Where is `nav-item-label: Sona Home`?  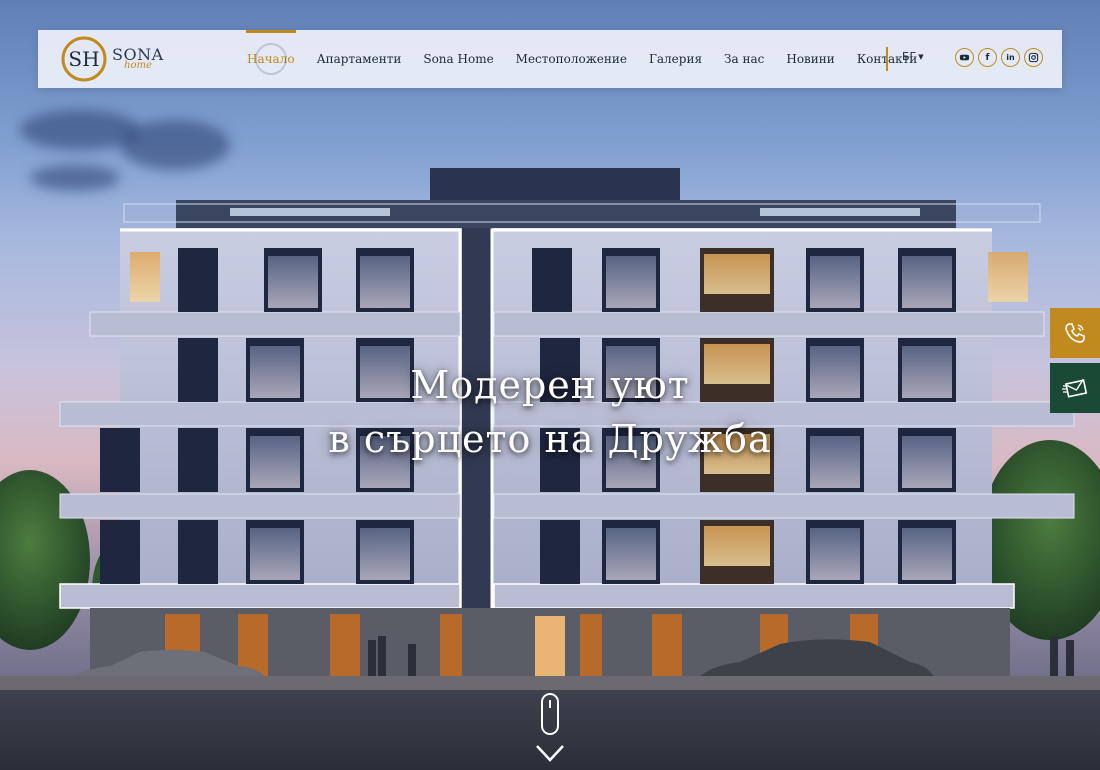
nav-item-label: Sona Home is located at coordinates (458, 59).